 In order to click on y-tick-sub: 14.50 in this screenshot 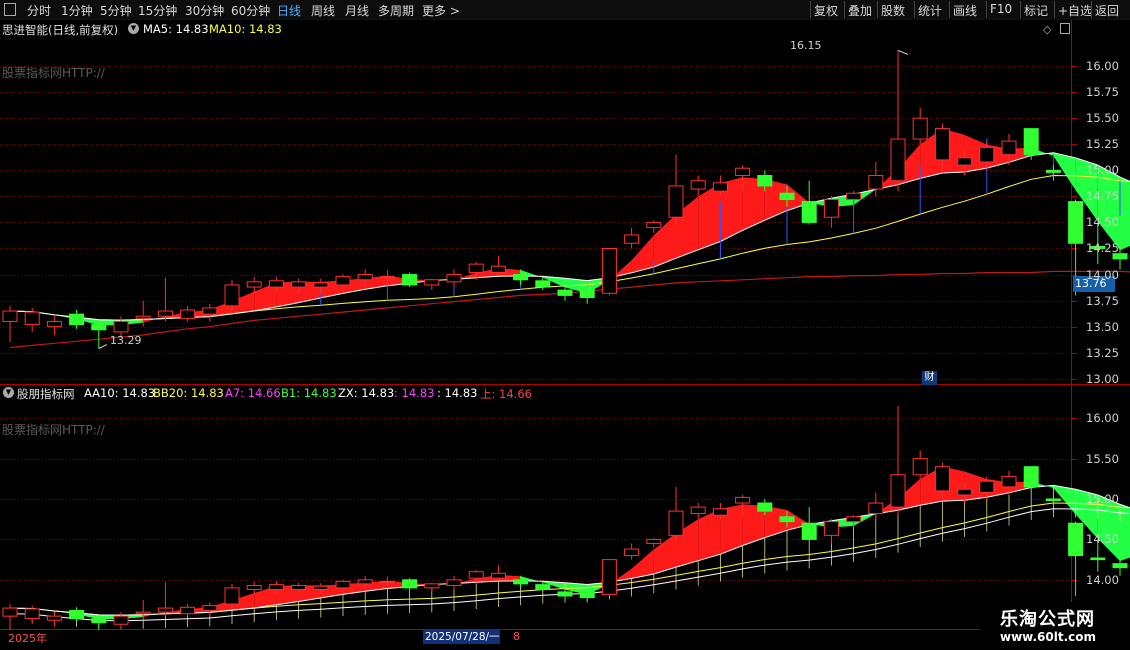, I will do `click(1102, 539)`.